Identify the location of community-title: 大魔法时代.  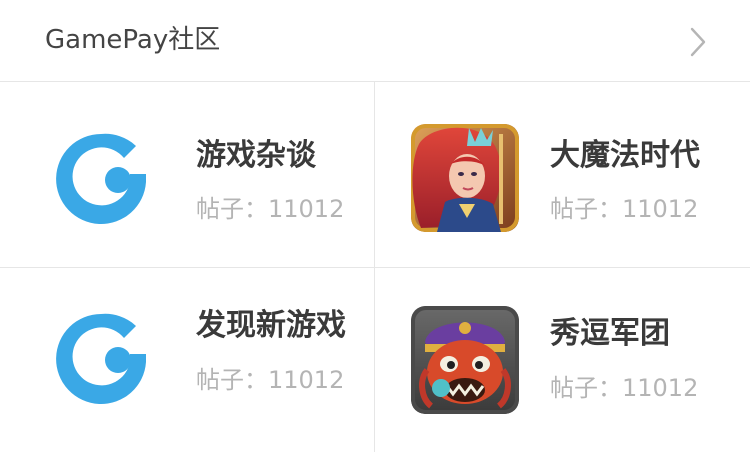
(625, 155).